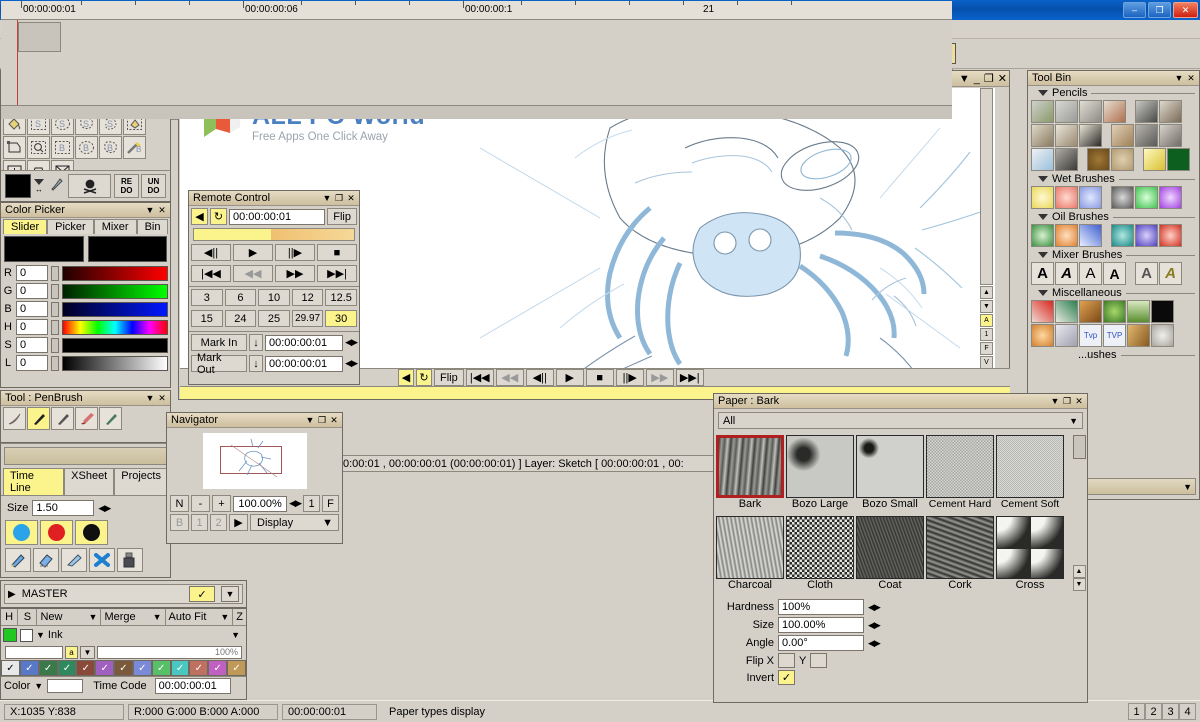 Image resolution: width=1200 pixels, height=722 pixels. Describe the element at coordinates (874, 643) in the screenshot. I see `angle-spinner: ◀▶` at that location.